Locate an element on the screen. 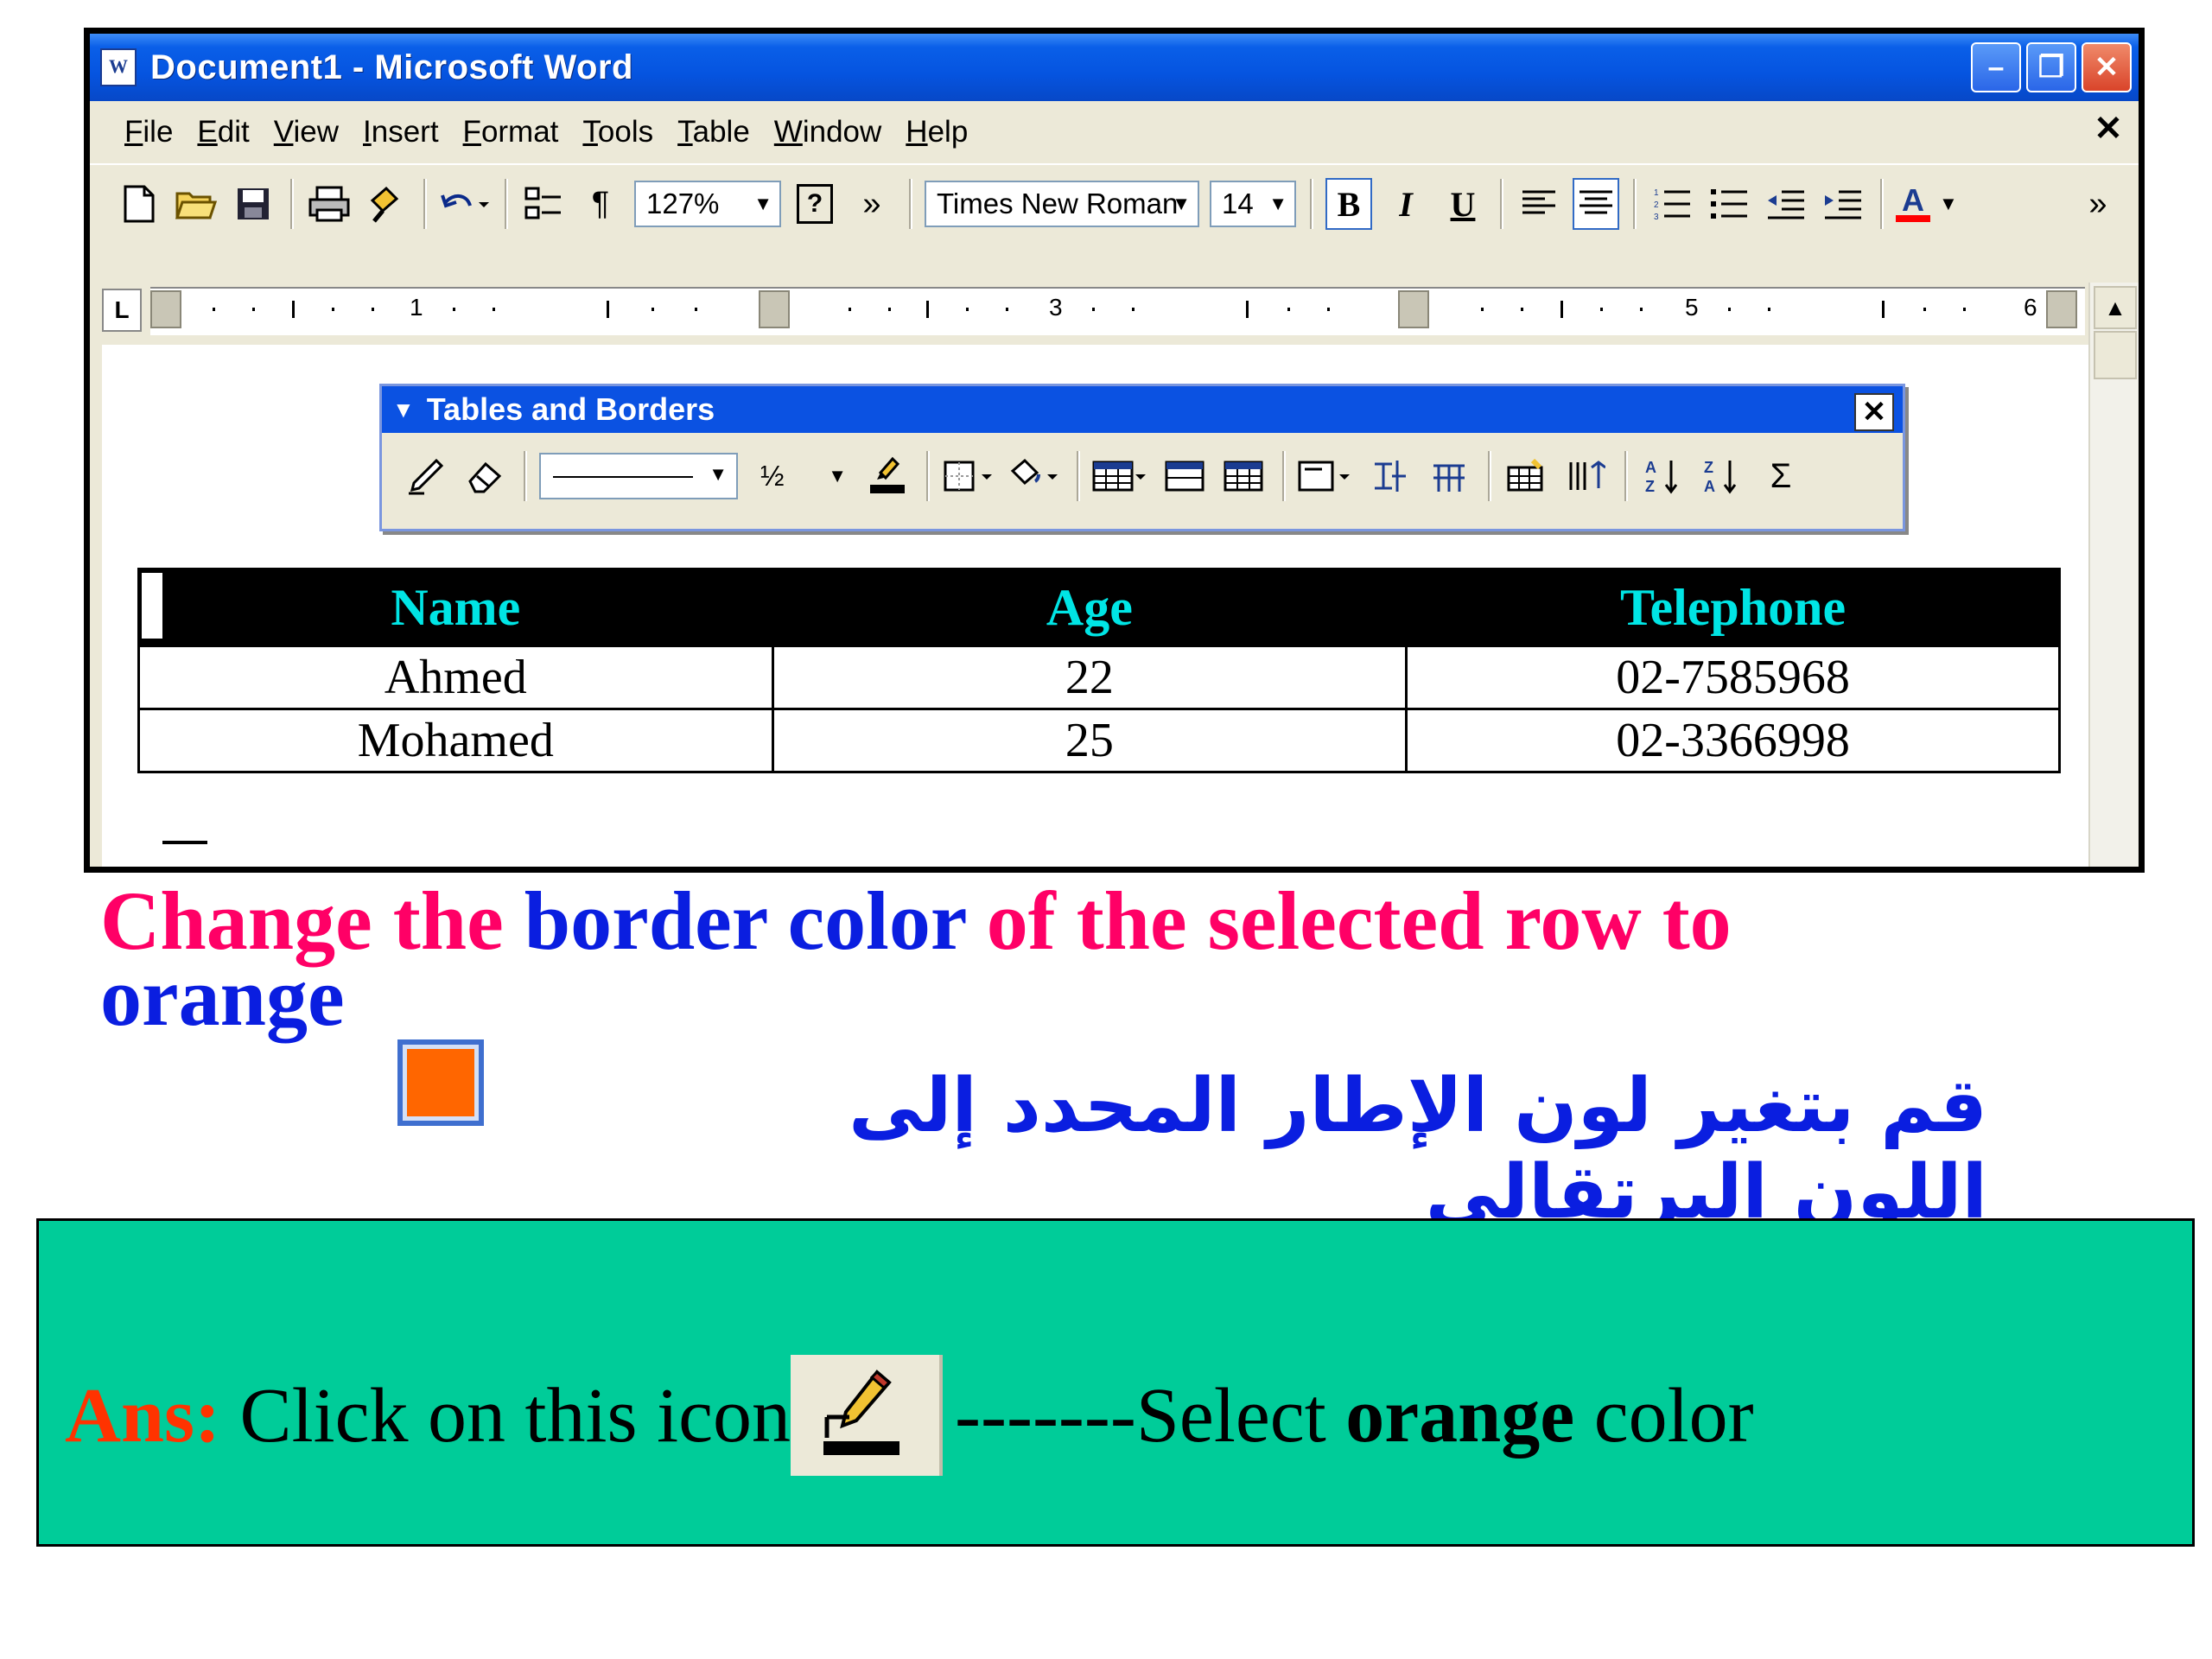  table-cell: 02-3366998 is located at coordinates (1733, 740).